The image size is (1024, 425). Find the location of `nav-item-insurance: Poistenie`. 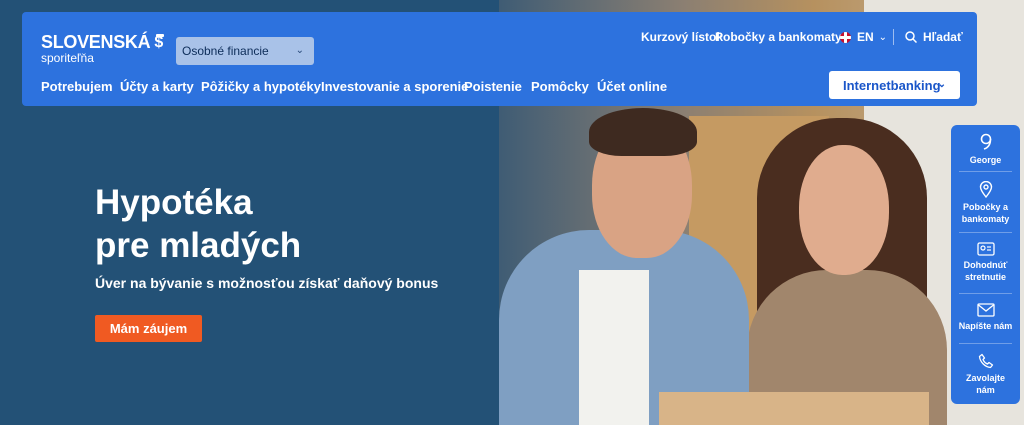

nav-item-insurance: Poistenie is located at coordinates (493, 86).